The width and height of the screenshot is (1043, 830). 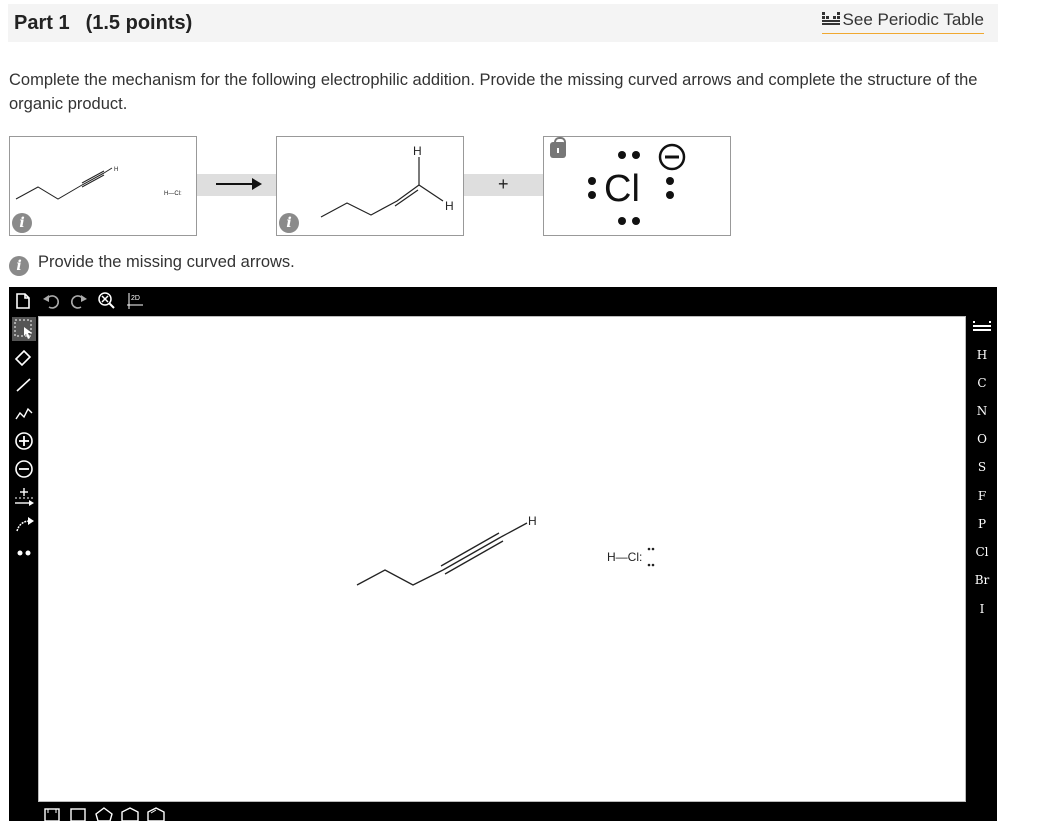 What do you see at coordinates (23, 301) in the screenshot?
I see `new-document-icon` at bounding box center [23, 301].